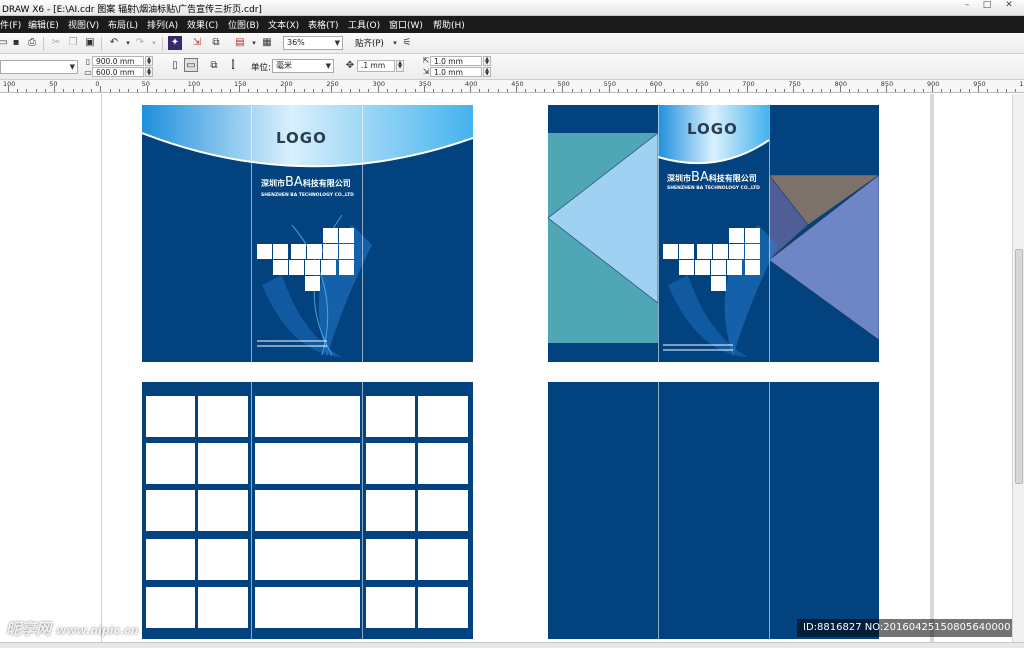 The image size is (1024, 648). I want to click on ruler-tick-label: 450, so click(517, 84).